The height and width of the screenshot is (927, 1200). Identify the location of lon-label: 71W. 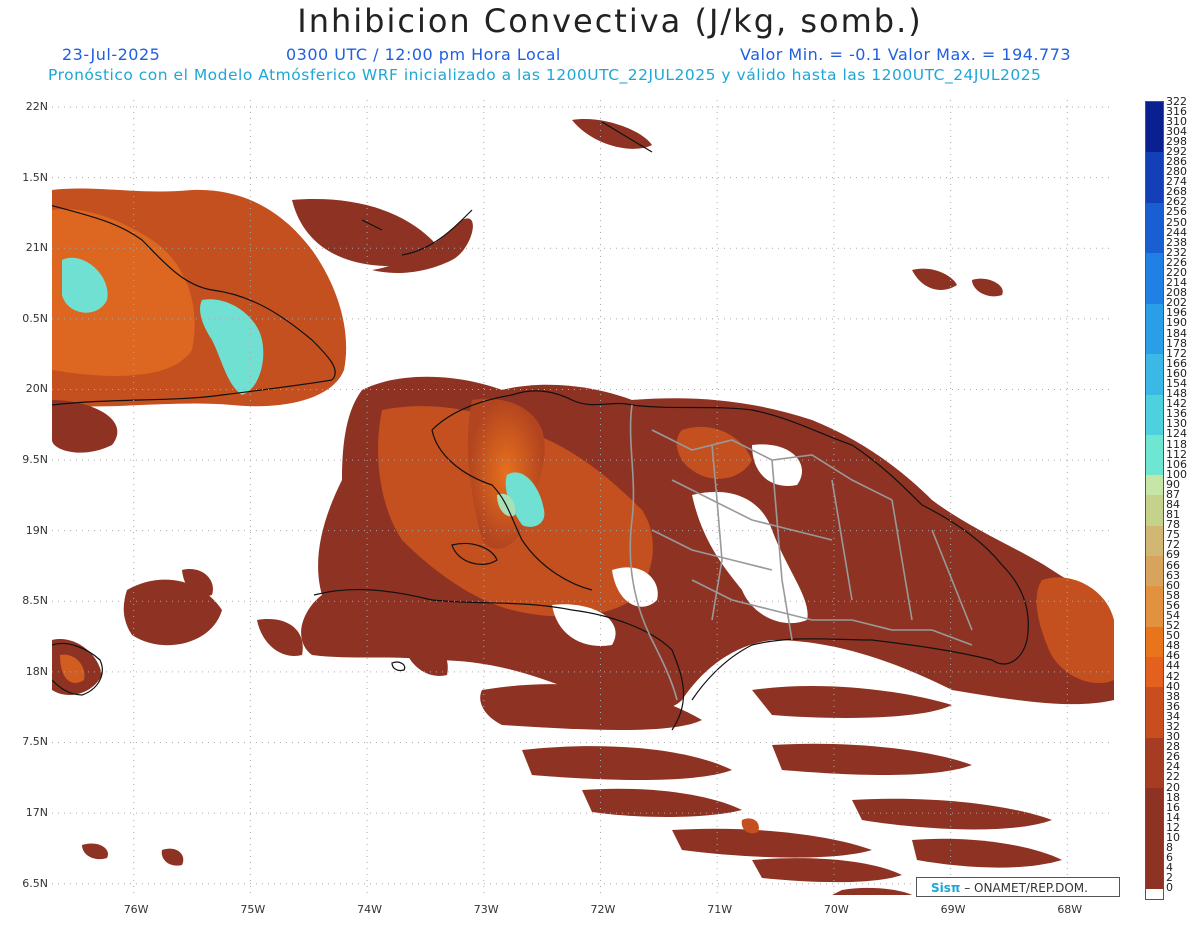
(720, 909).